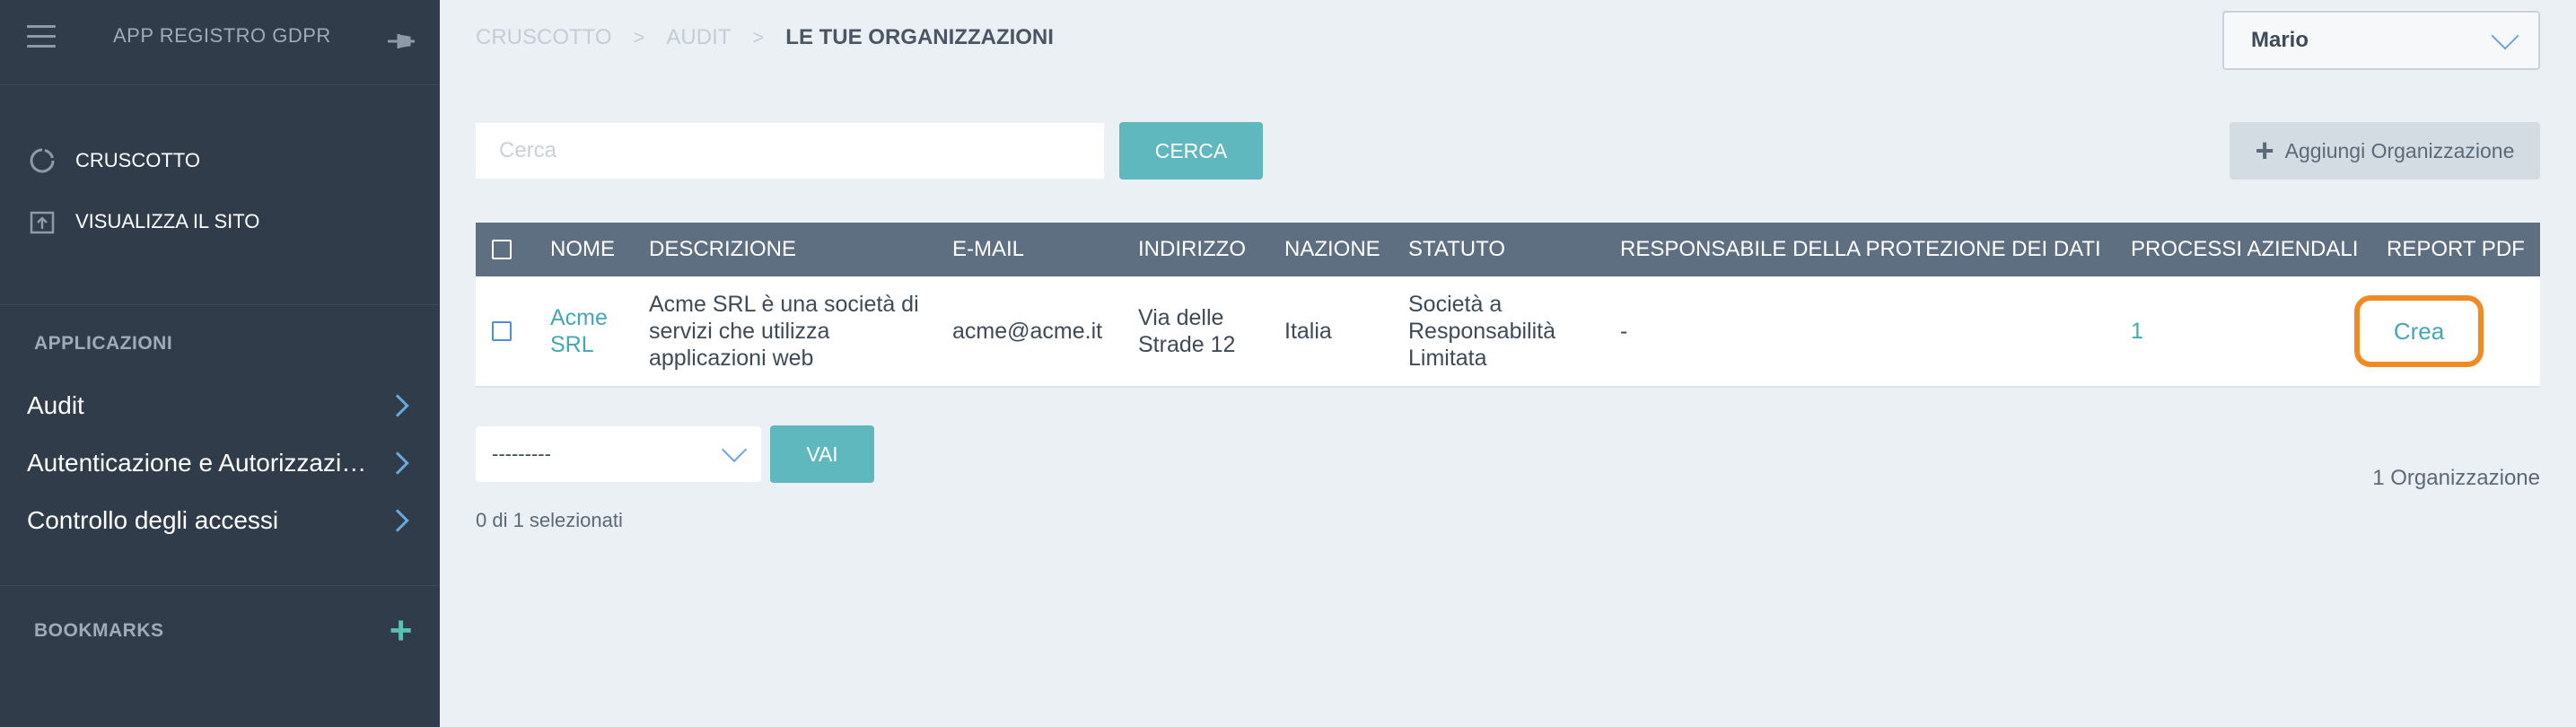 The image size is (2576, 727). I want to click on selected-count: 0 di 1 selezionati, so click(549, 520).